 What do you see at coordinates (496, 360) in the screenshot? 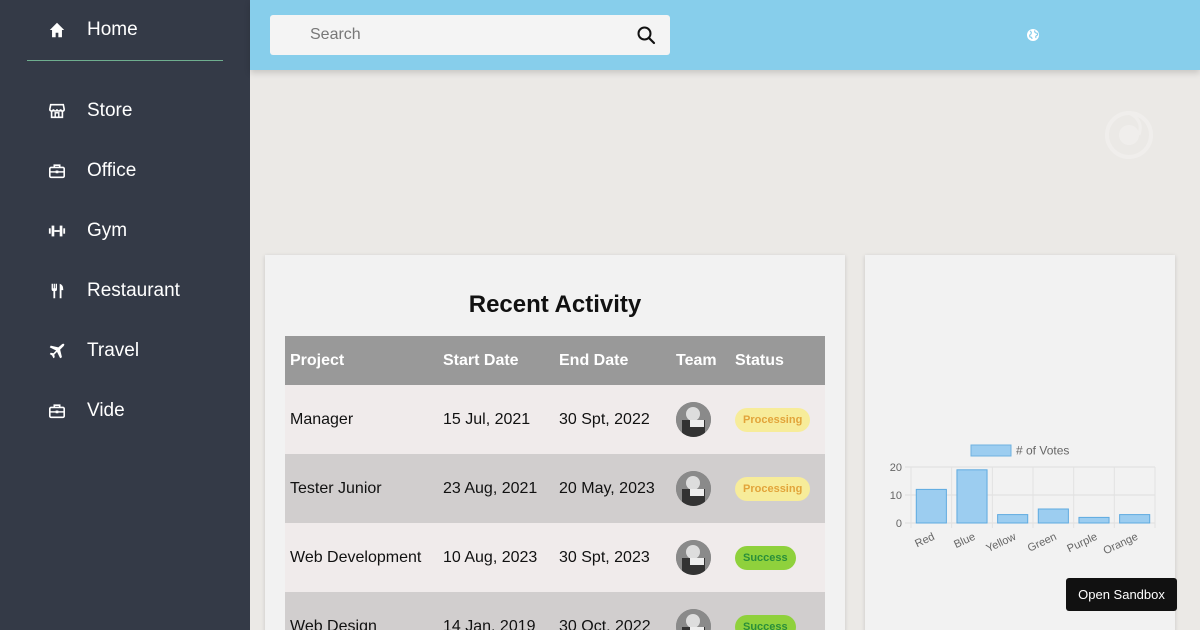
I see `column-header: Start Date` at bounding box center [496, 360].